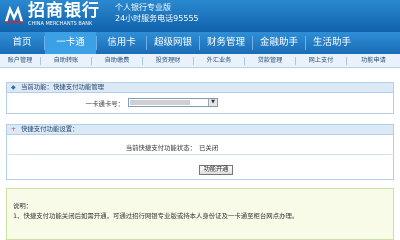 This screenshot has height=240, width=400. Describe the element at coordinates (14, 14) in the screenshot. I see `cmb-logo-icon` at that location.